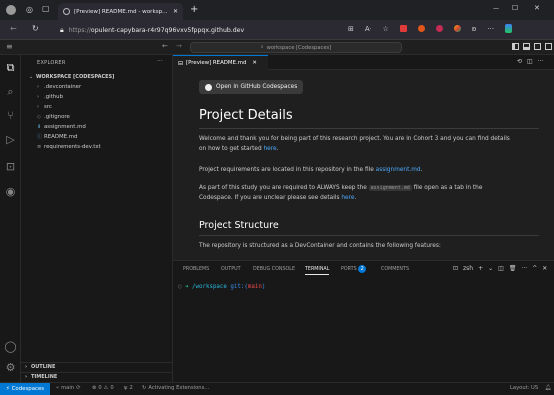 The height and width of the screenshot is (395, 554). Describe the element at coordinates (11, 10) in the screenshot. I see `profile-icon` at that location.